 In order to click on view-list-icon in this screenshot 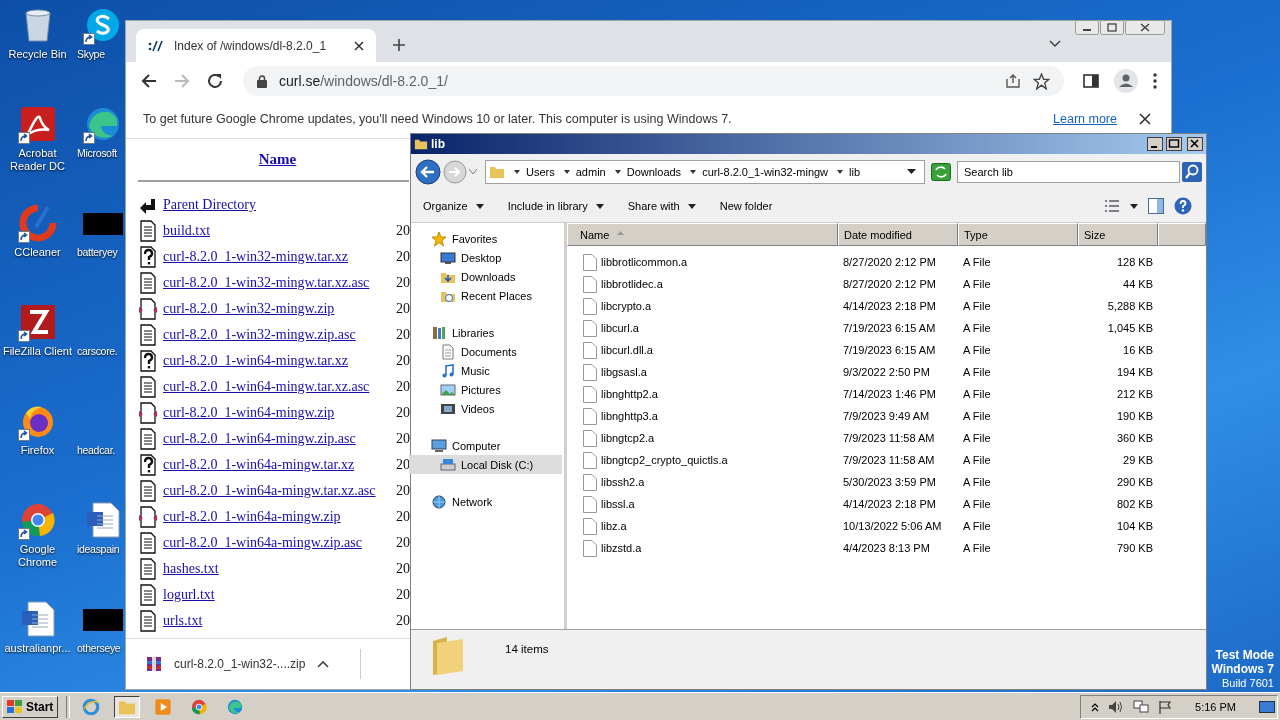, I will do `click(1112, 206)`.